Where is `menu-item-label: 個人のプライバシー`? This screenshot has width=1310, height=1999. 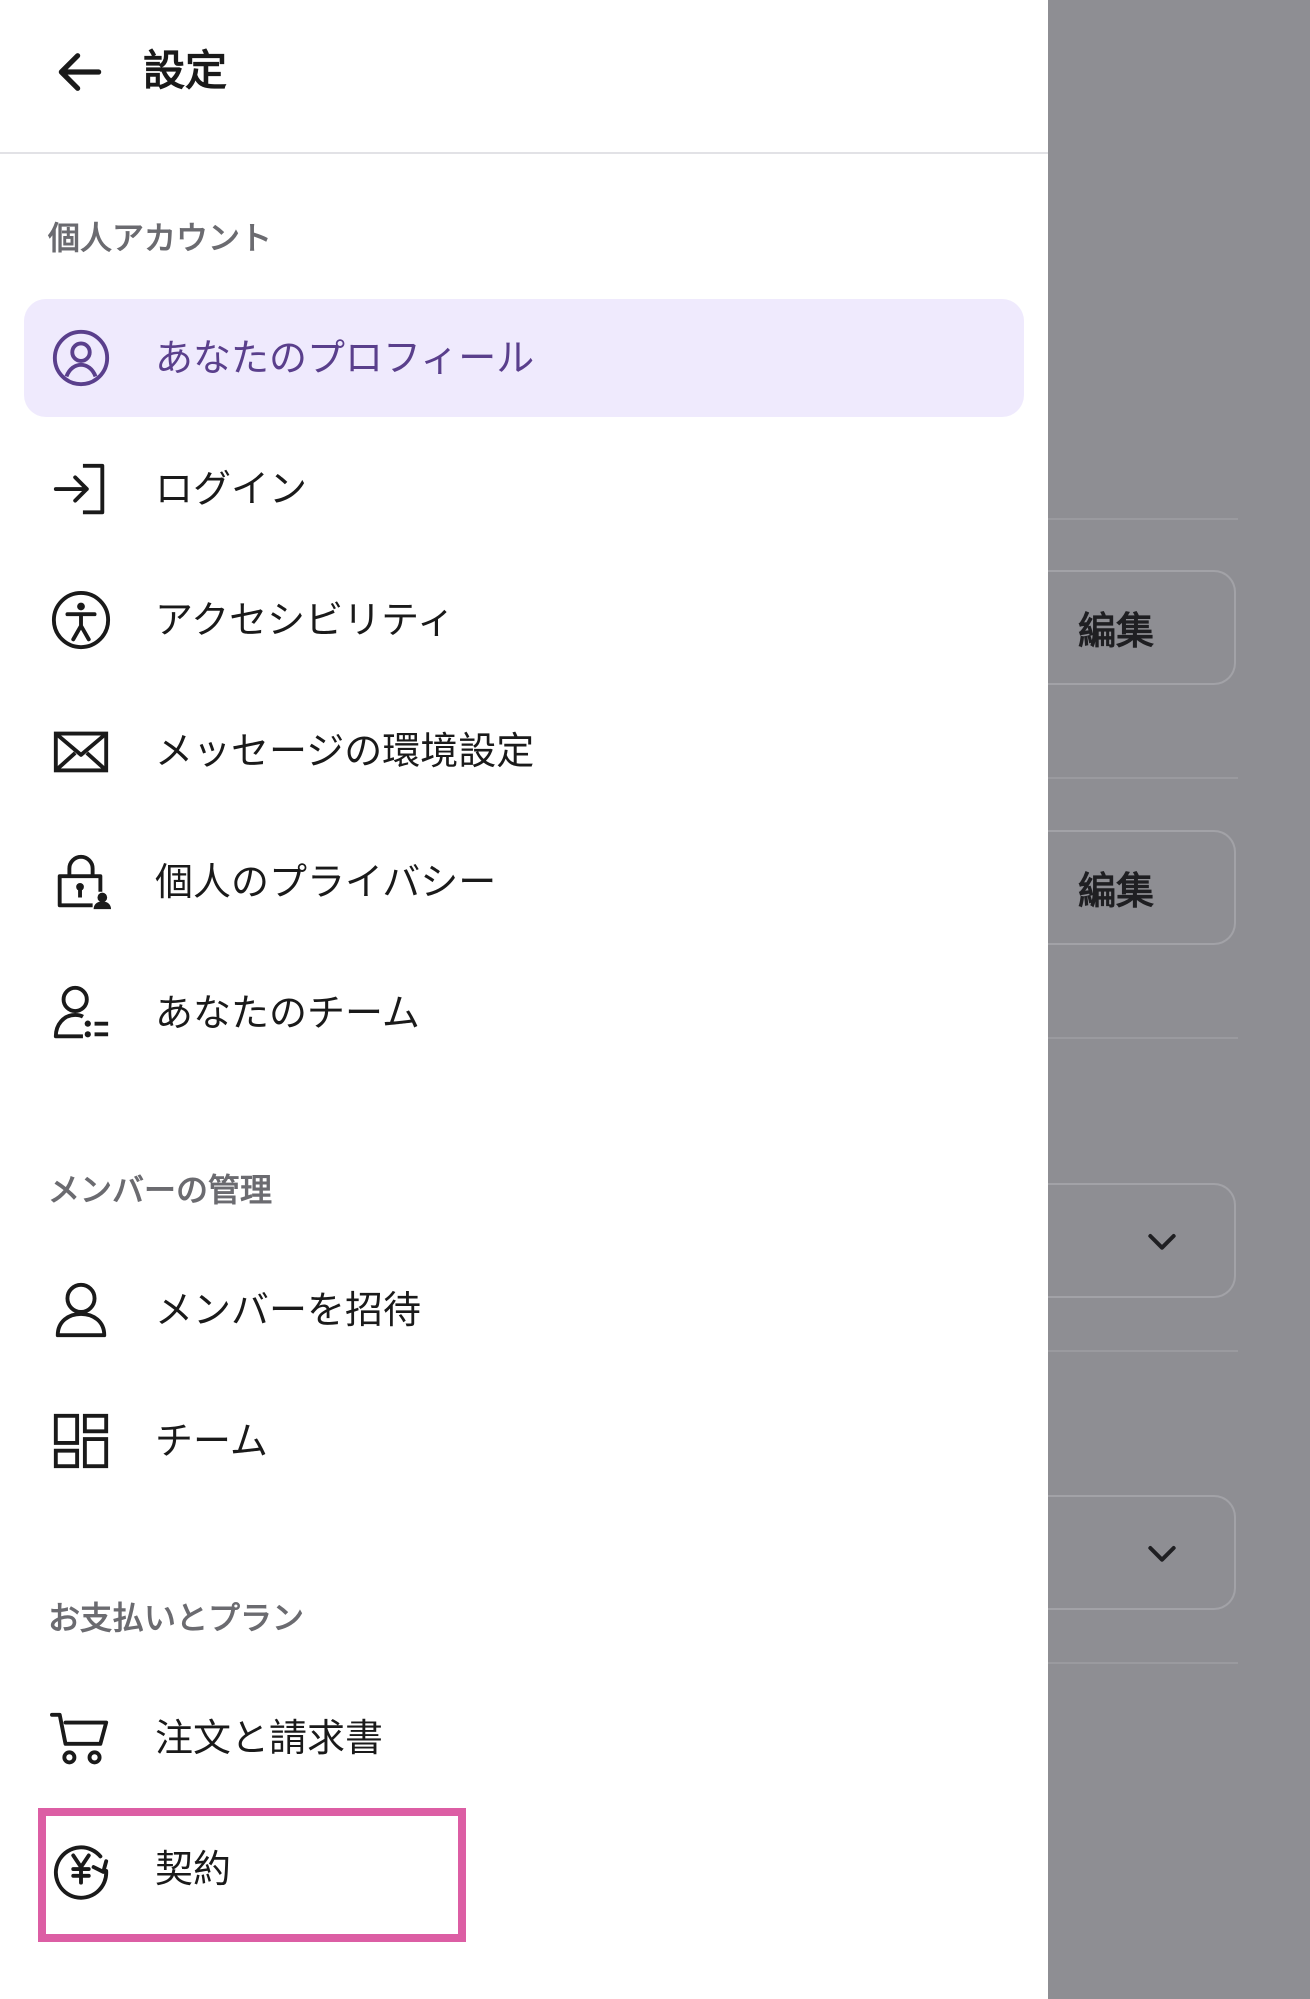 menu-item-label: 個人のプライバシー is located at coordinates (326, 882).